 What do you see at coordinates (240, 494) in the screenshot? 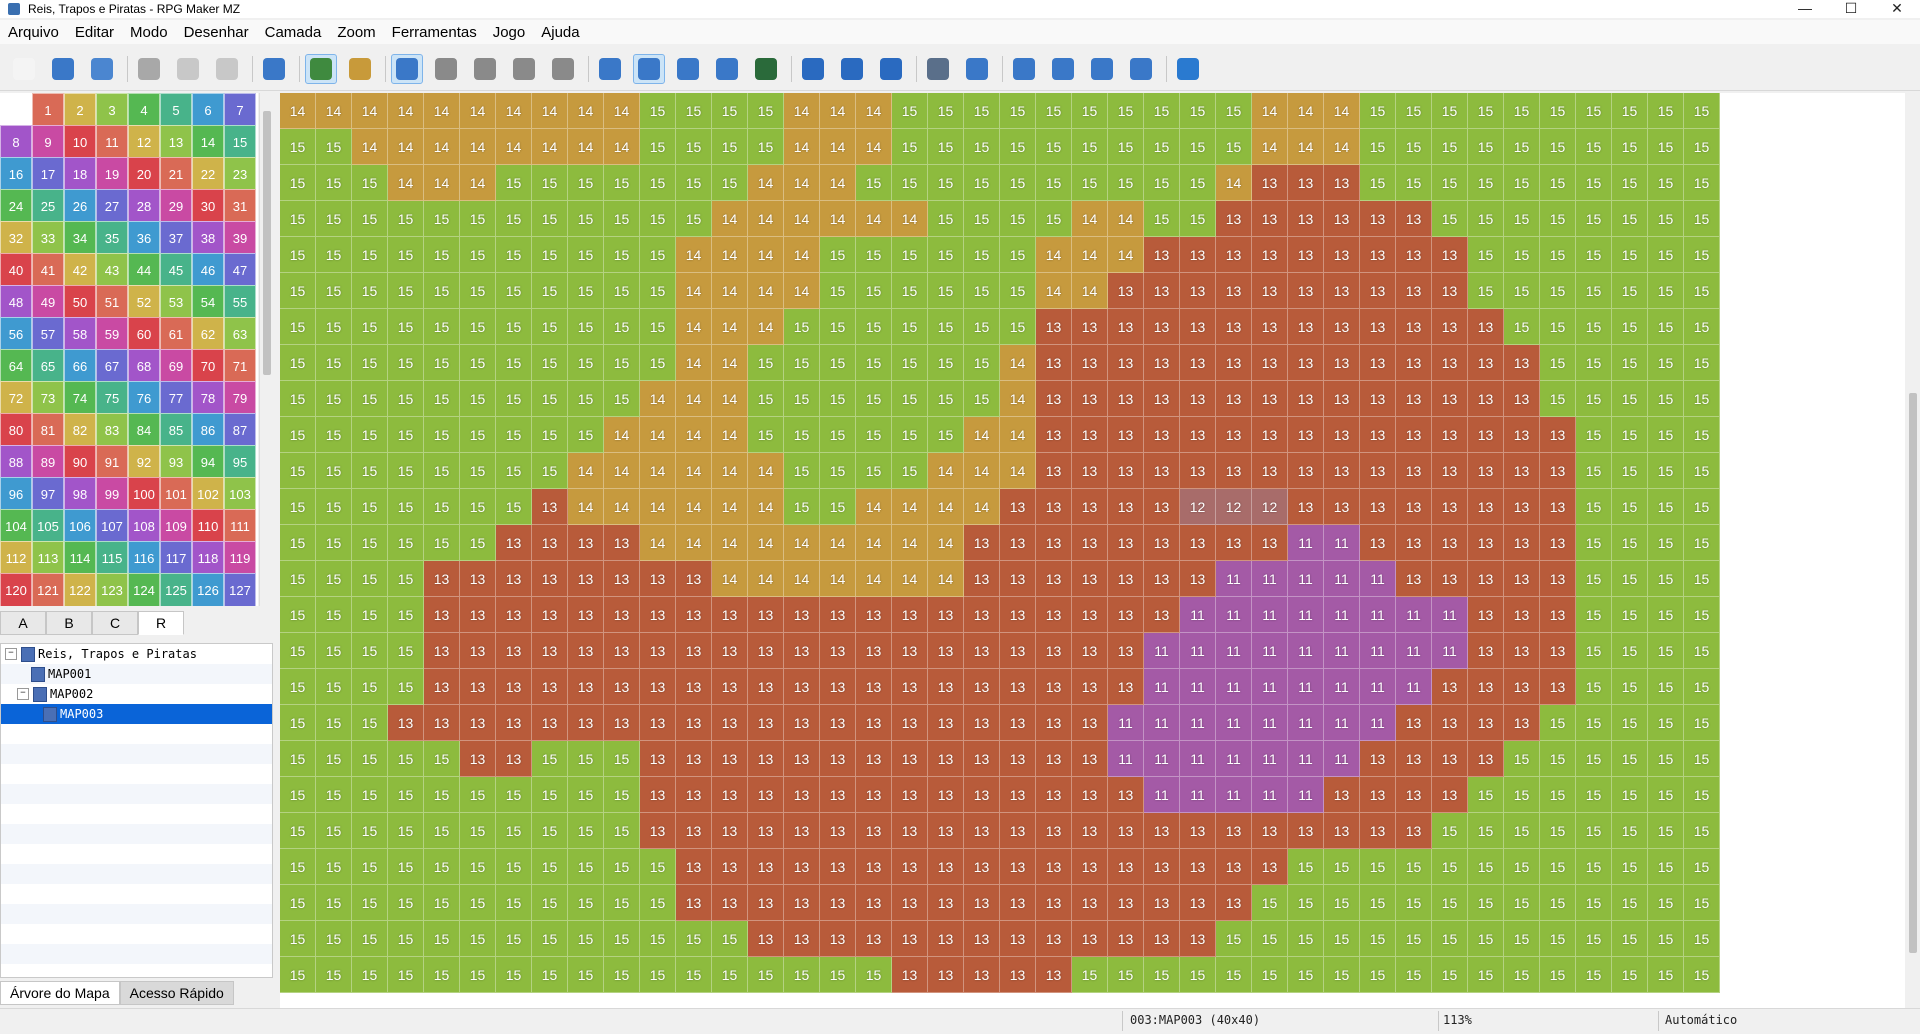
I see `region-cell: 103` at bounding box center [240, 494].